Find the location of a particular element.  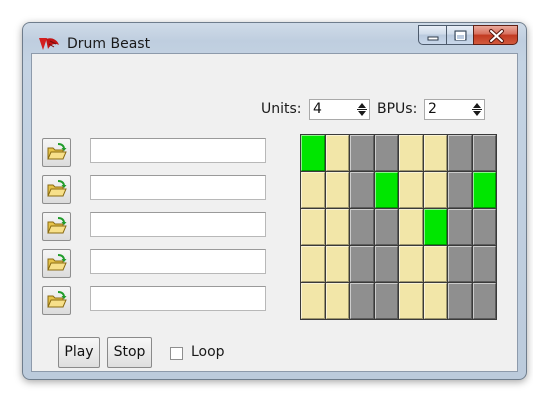

beat-cell-r1-c5 is located at coordinates (411, 153).